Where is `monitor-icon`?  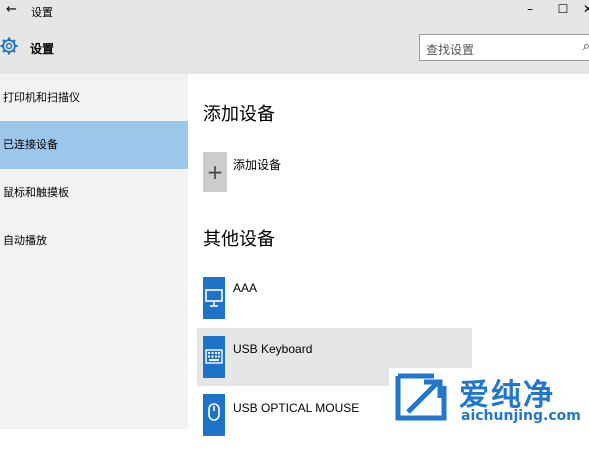
monitor-icon is located at coordinates (214, 298).